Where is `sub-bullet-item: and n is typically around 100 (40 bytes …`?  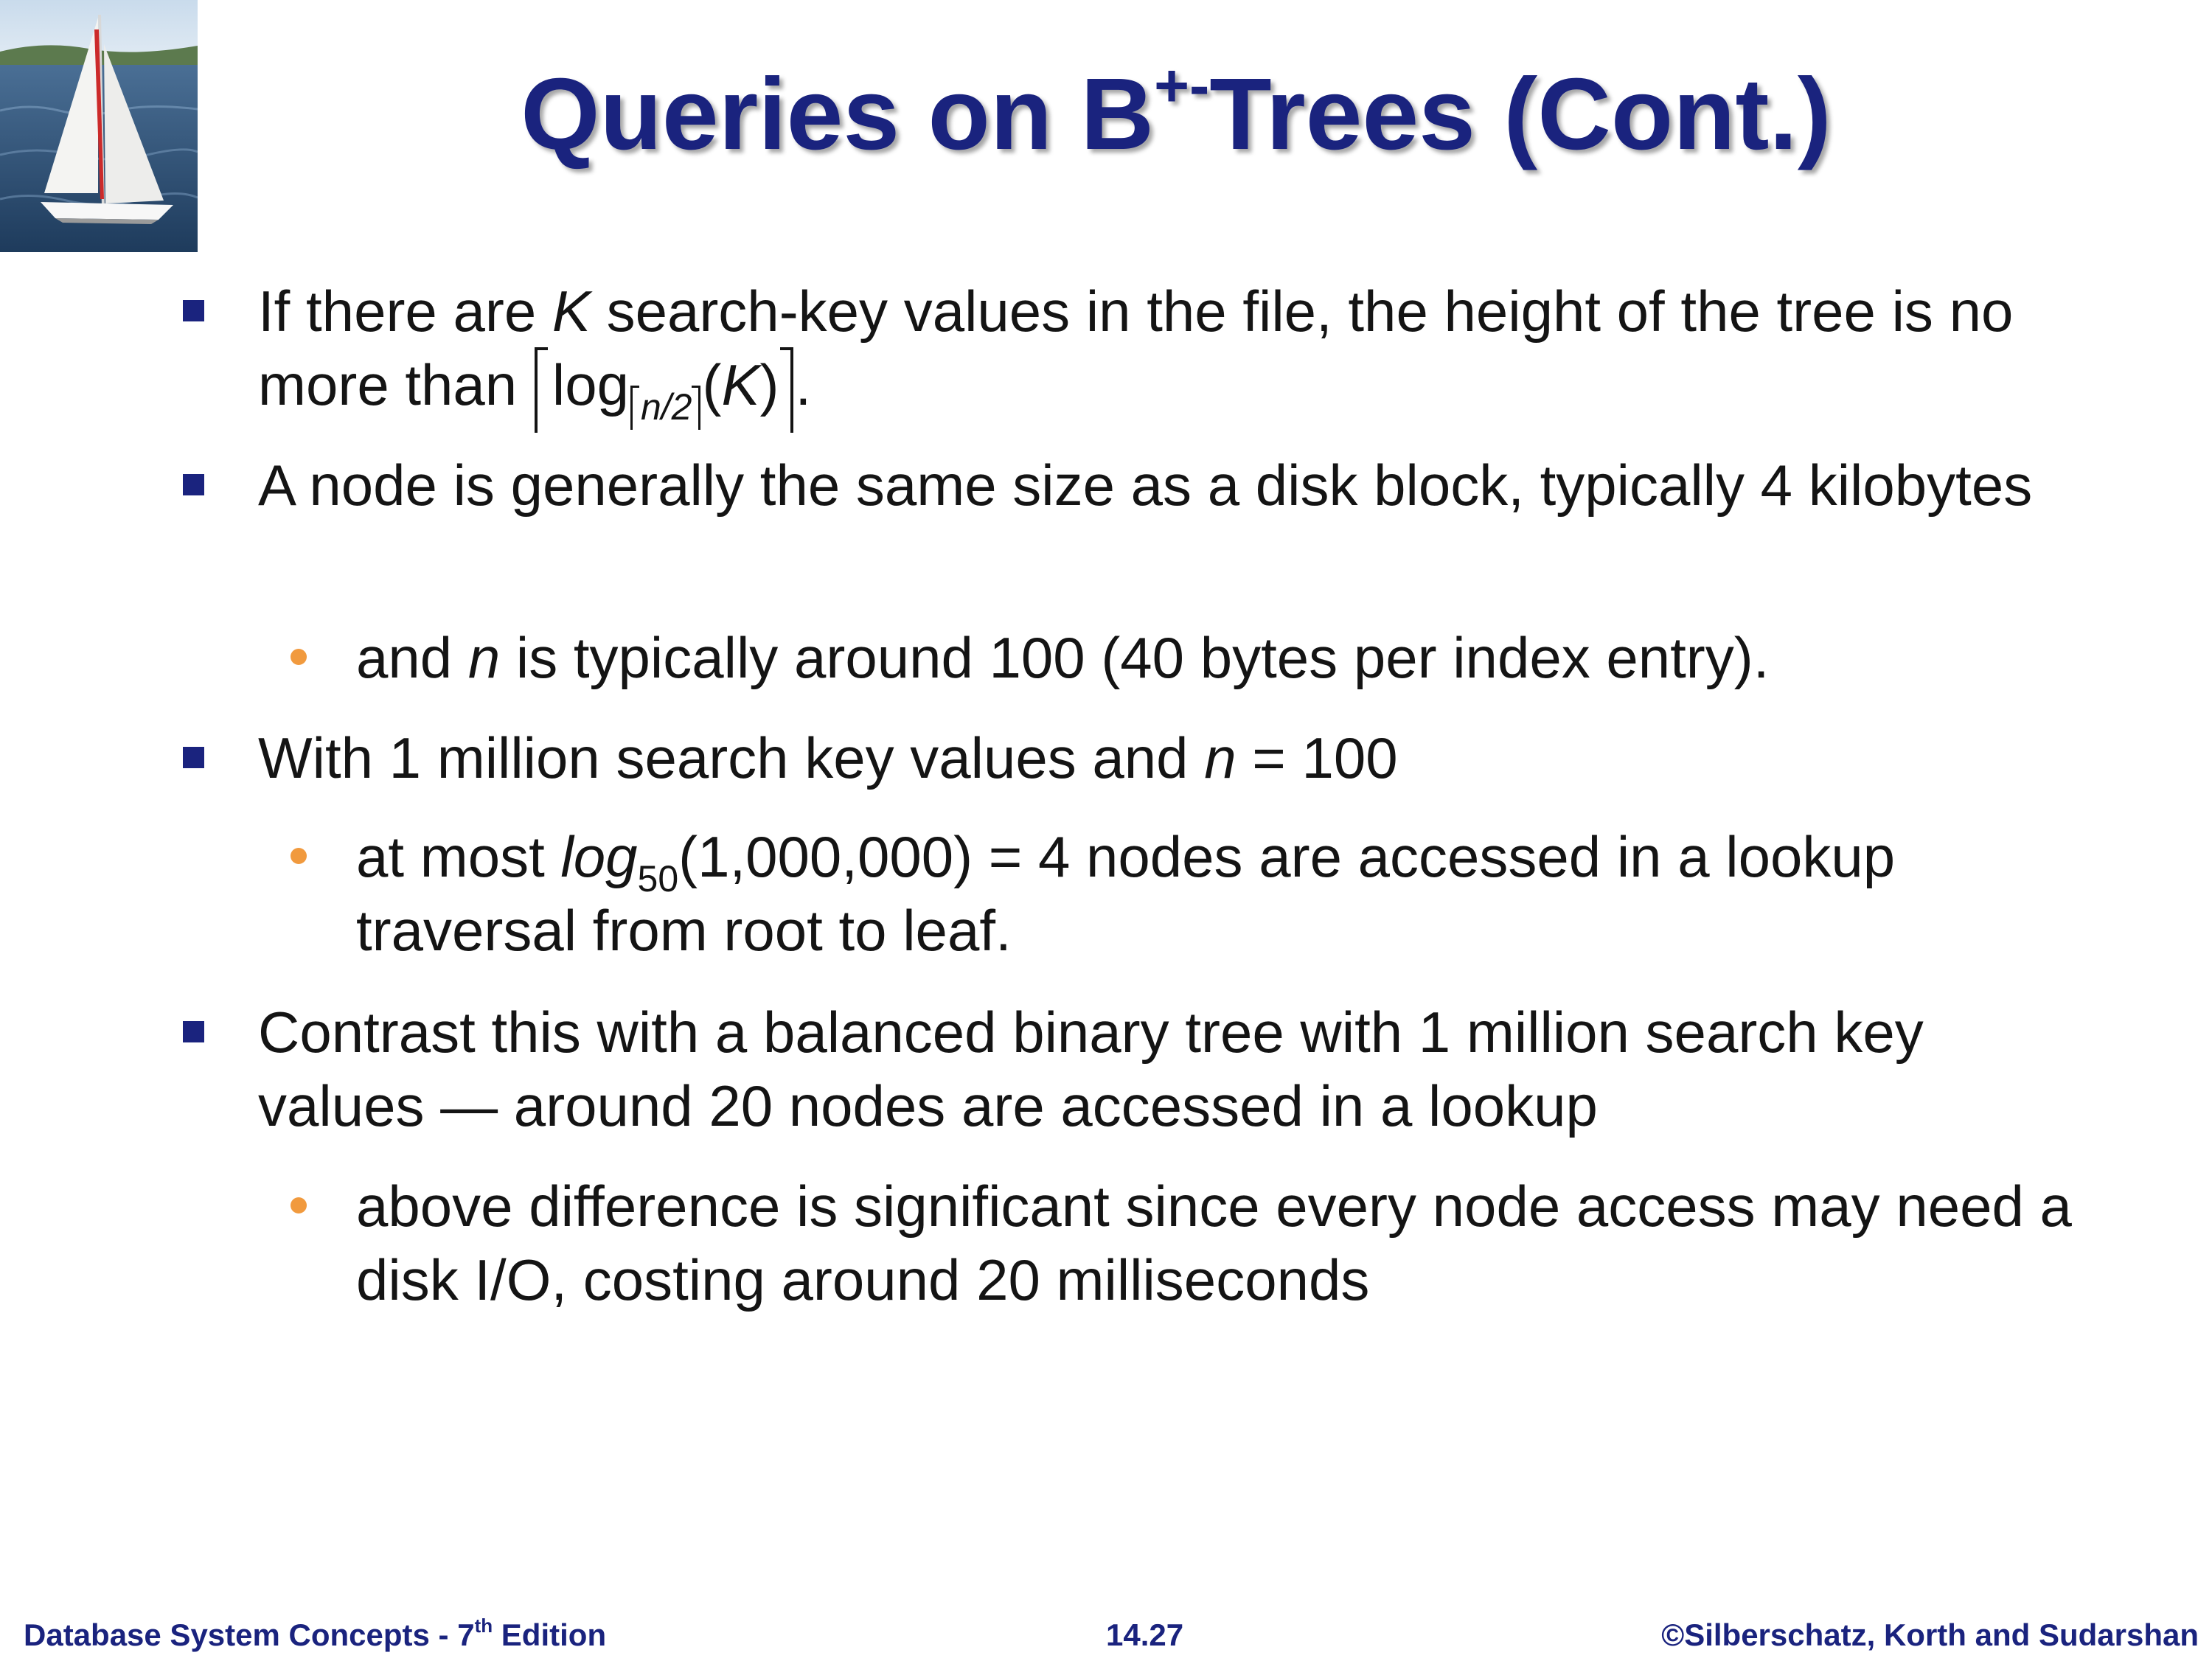
sub-bullet-item: and n is typically around 100 (40 bytes … is located at coordinates (1182, 657).